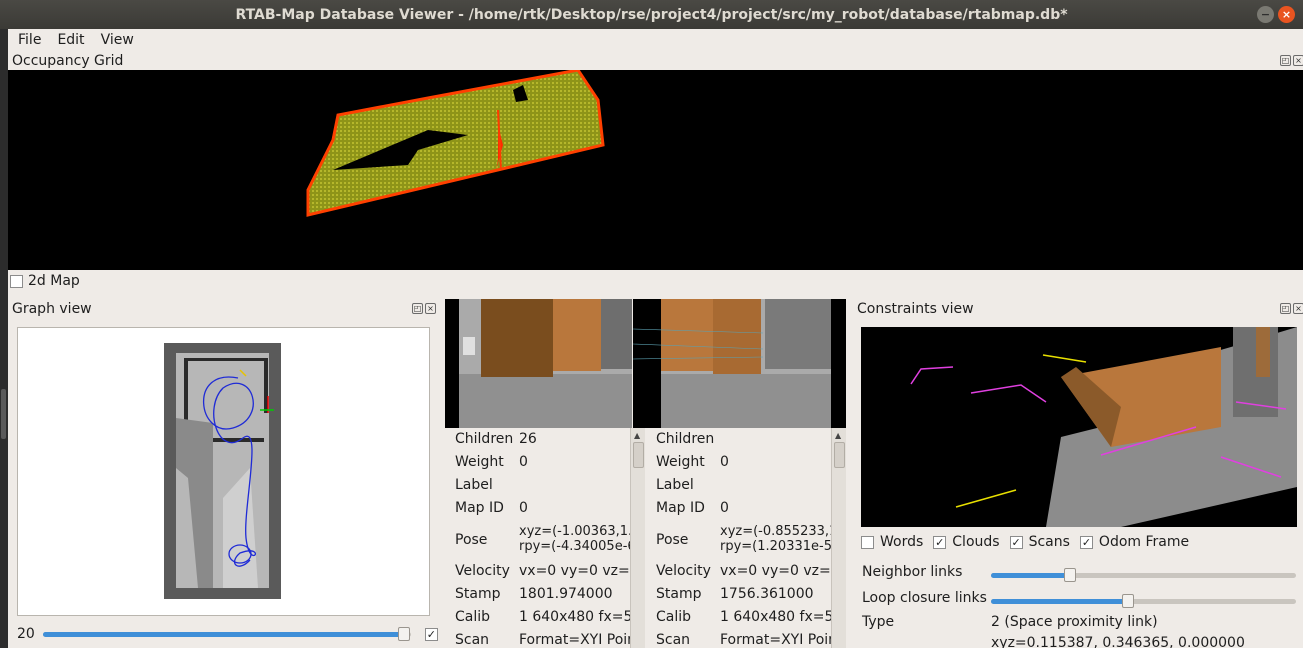  I want to click on graph-slider, so click(226, 633).